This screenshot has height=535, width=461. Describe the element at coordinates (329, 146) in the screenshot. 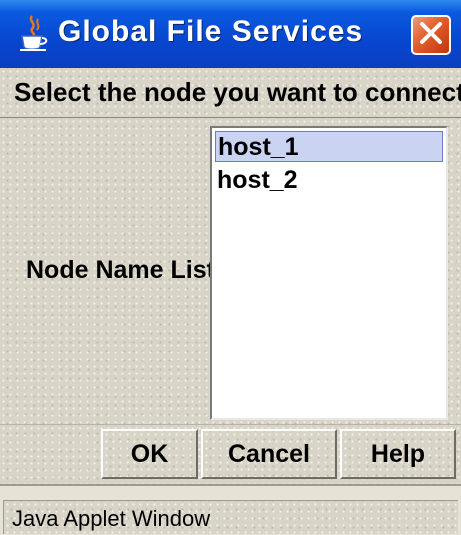

I see `list-item-host-1: host_1` at that location.